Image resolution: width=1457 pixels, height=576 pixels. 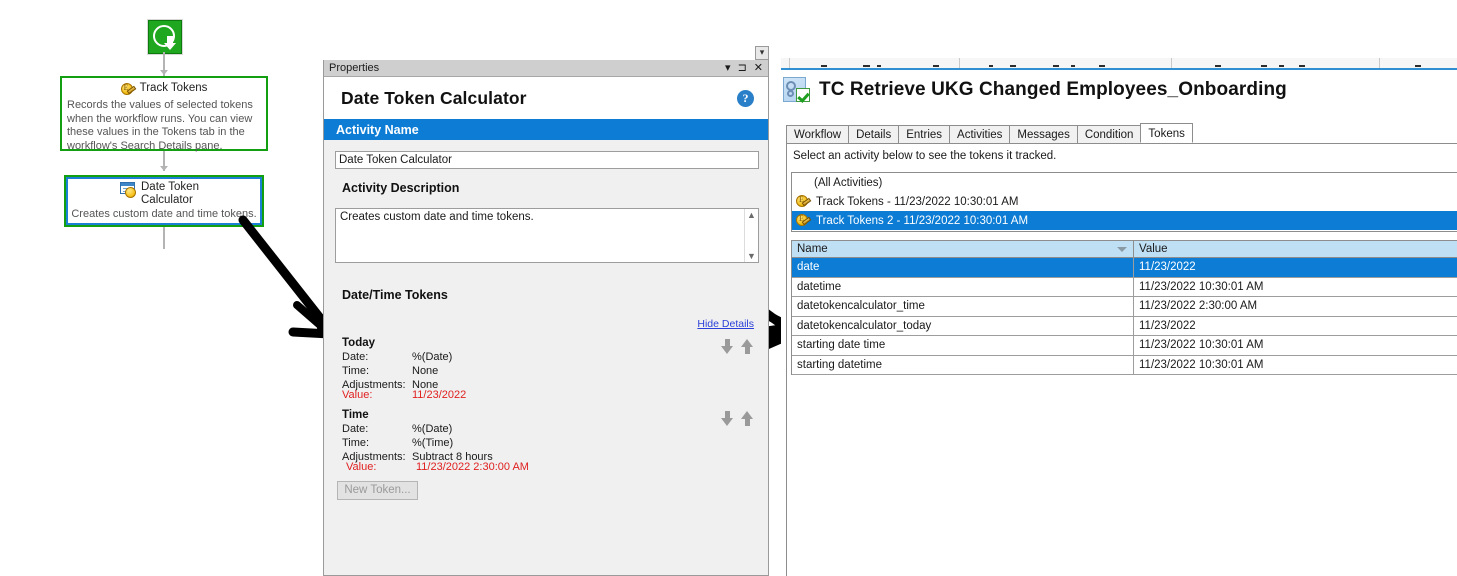 What do you see at coordinates (818, 134) in the screenshot?
I see `tab-workflow: Workflow` at bounding box center [818, 134].